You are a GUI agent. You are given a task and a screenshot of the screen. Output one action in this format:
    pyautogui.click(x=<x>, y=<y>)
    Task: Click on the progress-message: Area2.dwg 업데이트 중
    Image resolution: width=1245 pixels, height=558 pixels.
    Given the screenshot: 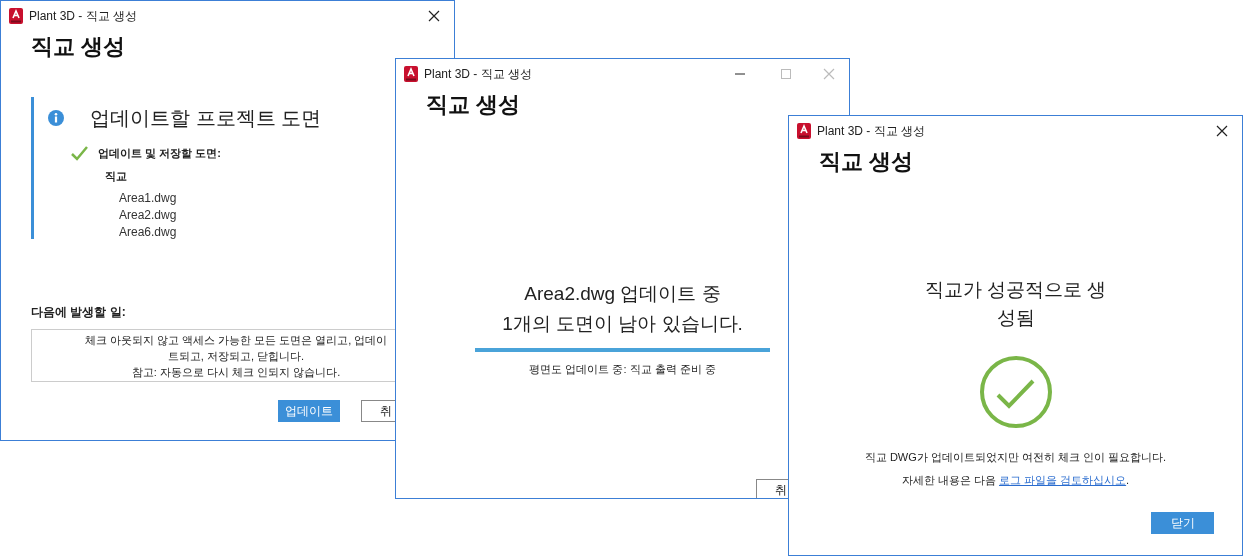 What is the action you would take?
    pyautogui.click(x=622, y=294)
    